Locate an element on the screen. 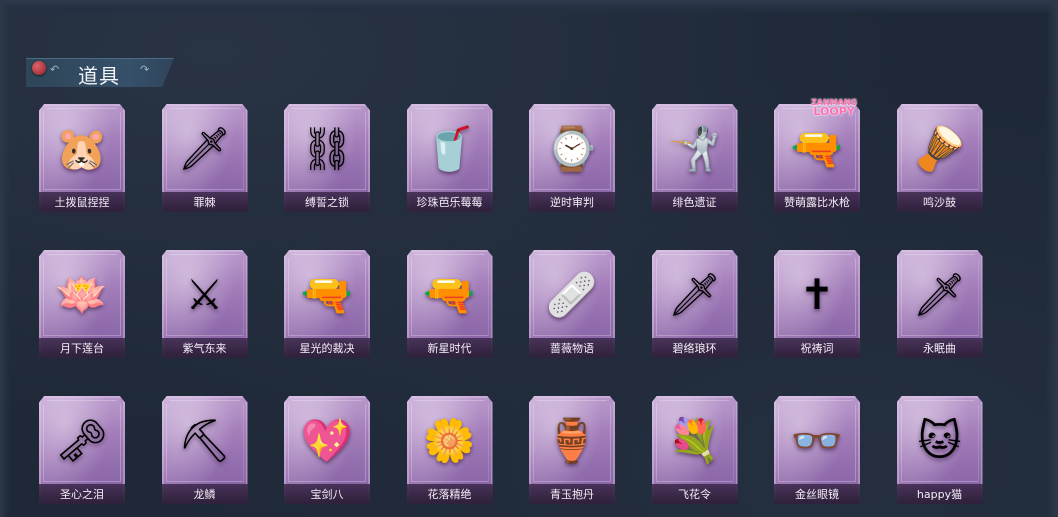  item-card: 💖 宝剑八 is located at coordinates (326, 451).